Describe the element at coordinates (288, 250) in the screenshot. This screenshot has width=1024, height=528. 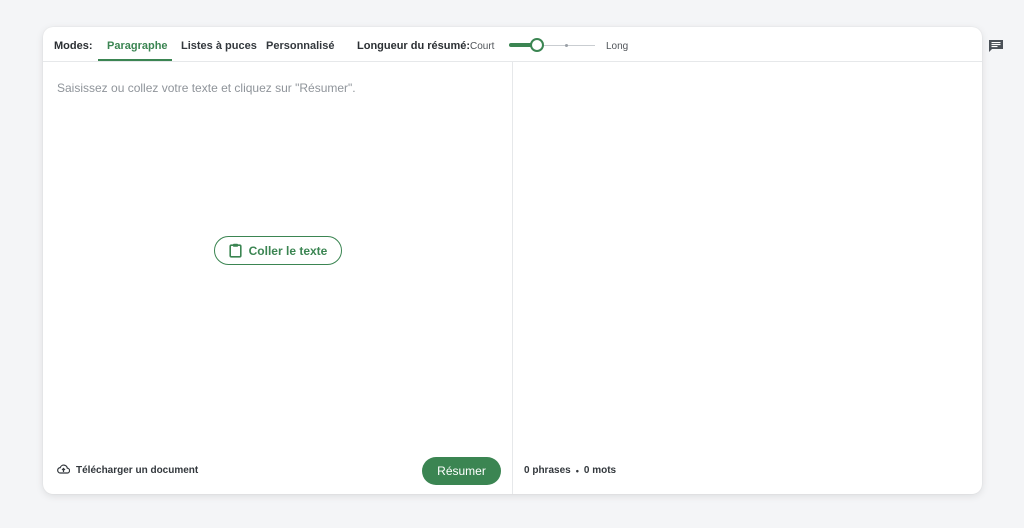
I see `paste-text-label: Coller le texte` at that location.